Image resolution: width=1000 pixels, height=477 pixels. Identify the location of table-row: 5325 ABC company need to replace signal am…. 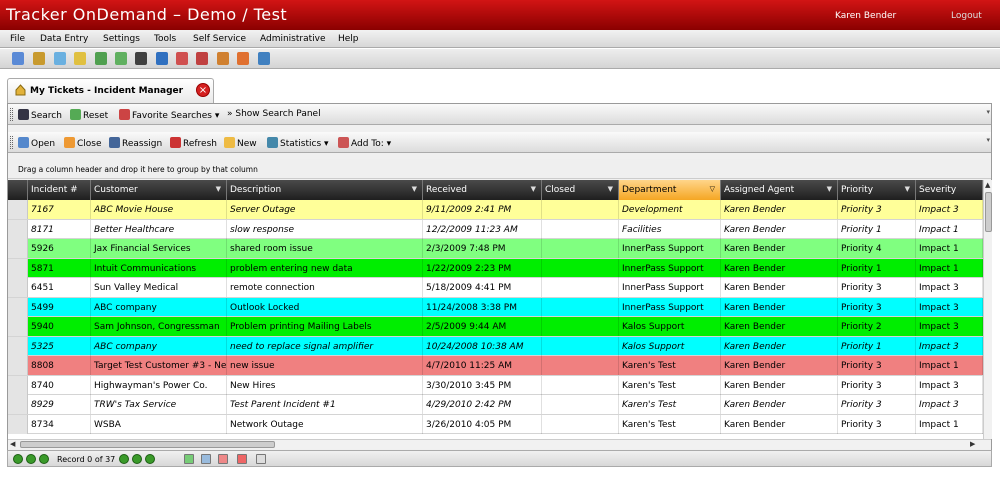
(495, 346).